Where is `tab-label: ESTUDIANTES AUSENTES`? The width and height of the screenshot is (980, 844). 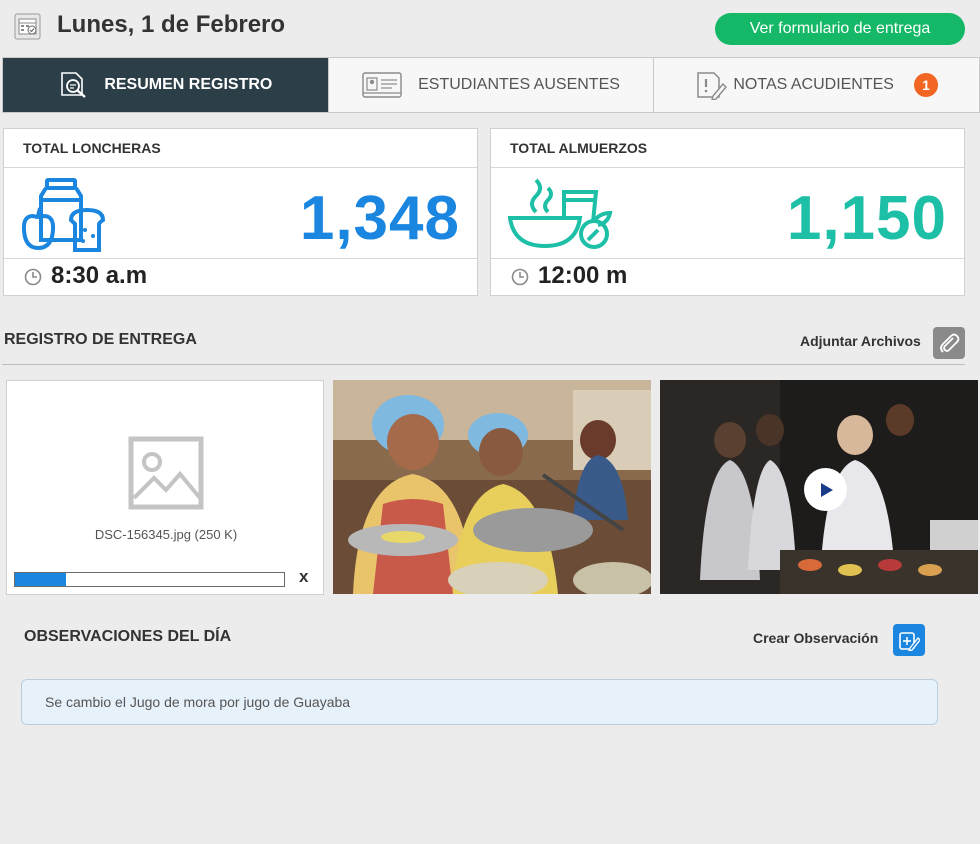 tab-label: ESTUDIANTES AUSENTES is located at coordinates (519, 84).